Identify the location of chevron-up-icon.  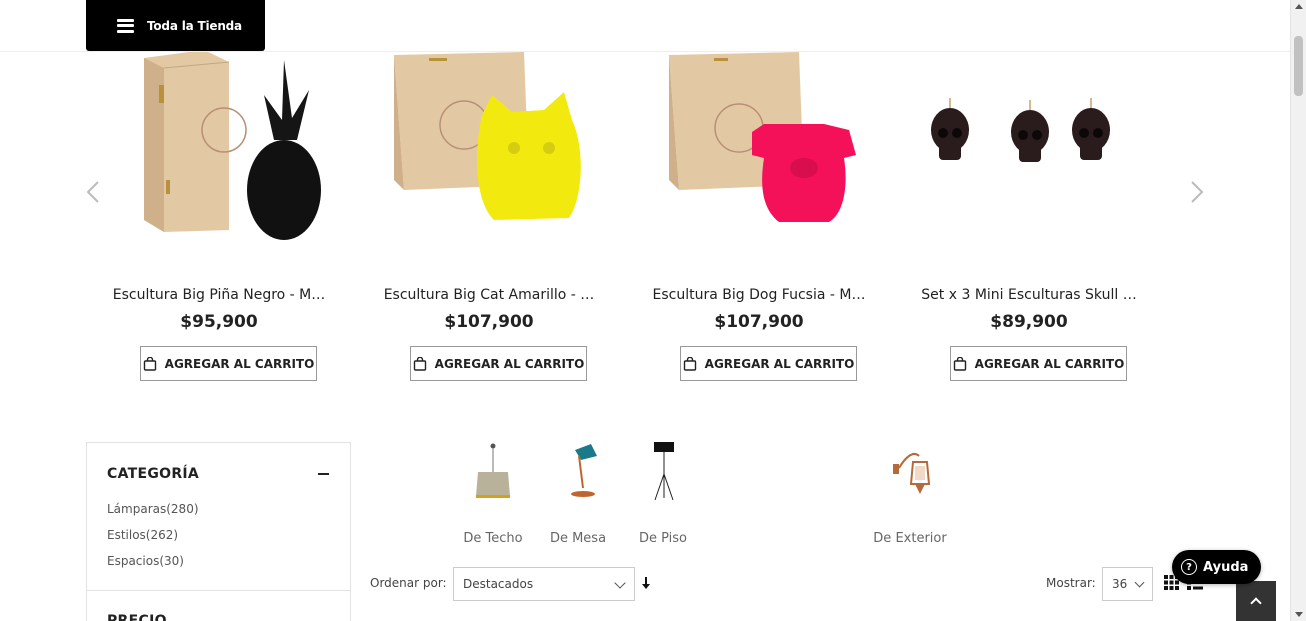
(1256, 603).